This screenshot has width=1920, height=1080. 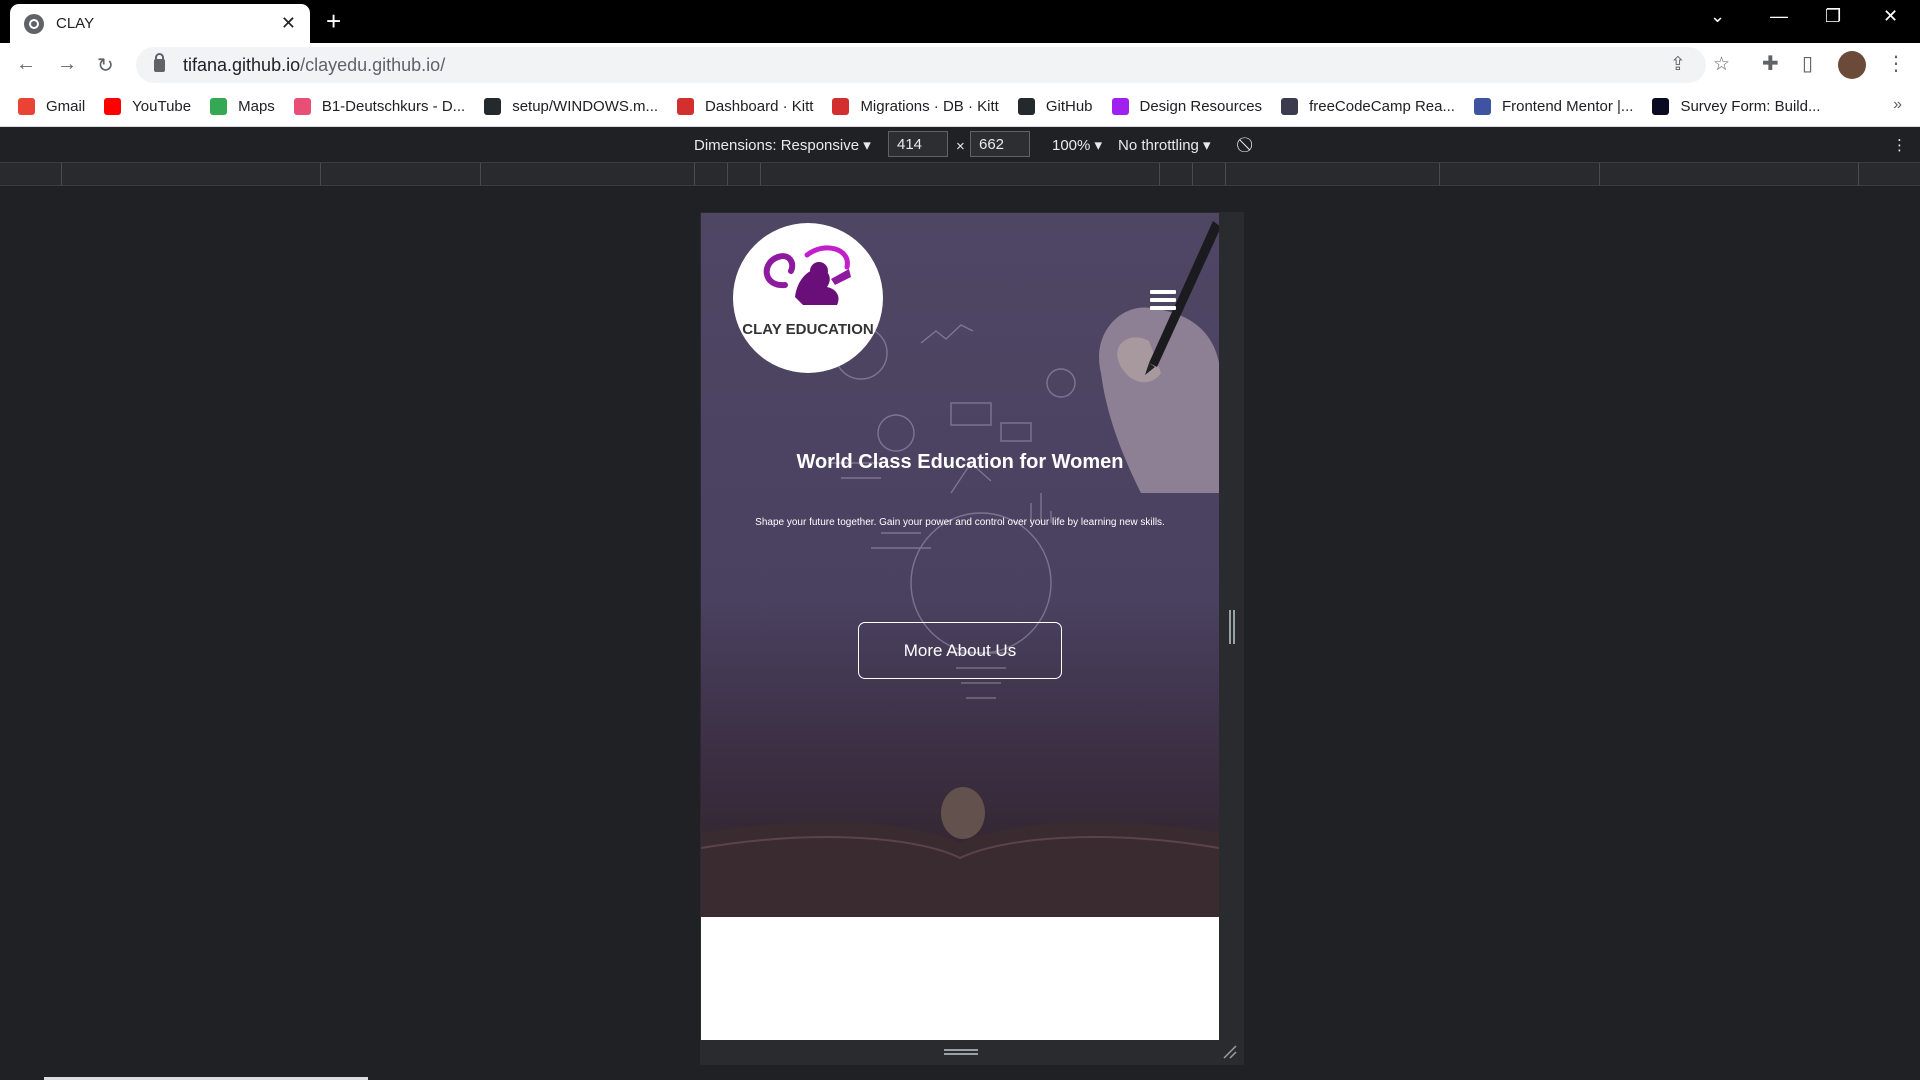 I want to click on page-content-area, so click(x=960, y=978).